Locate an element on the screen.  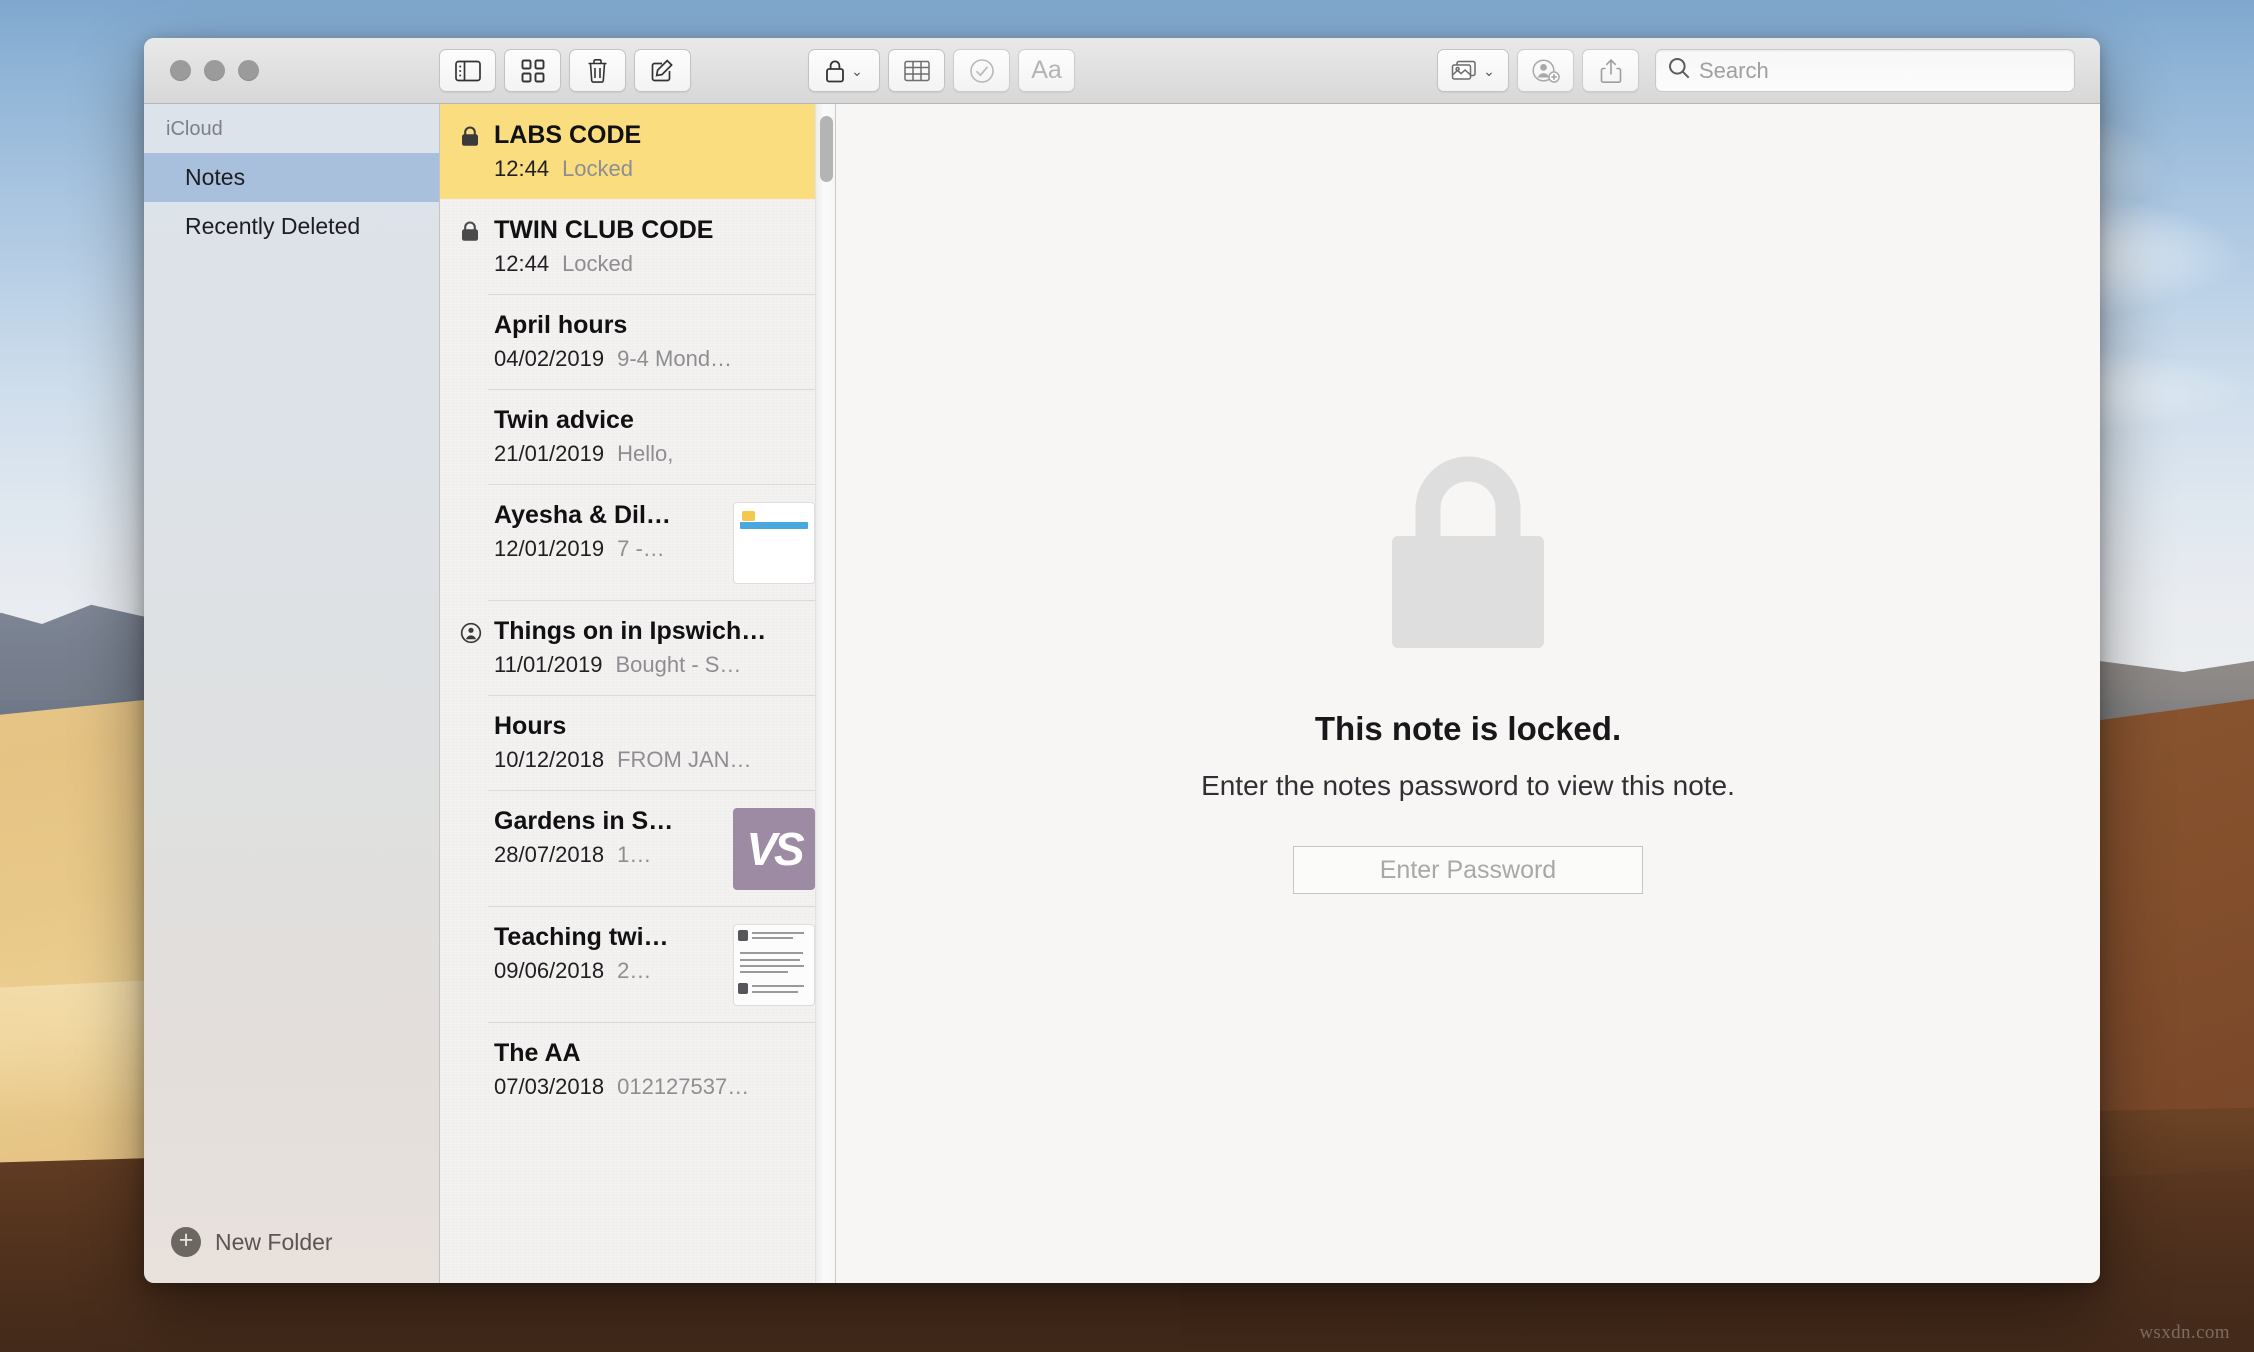
zoom-button is located at coordinates (248, 70).